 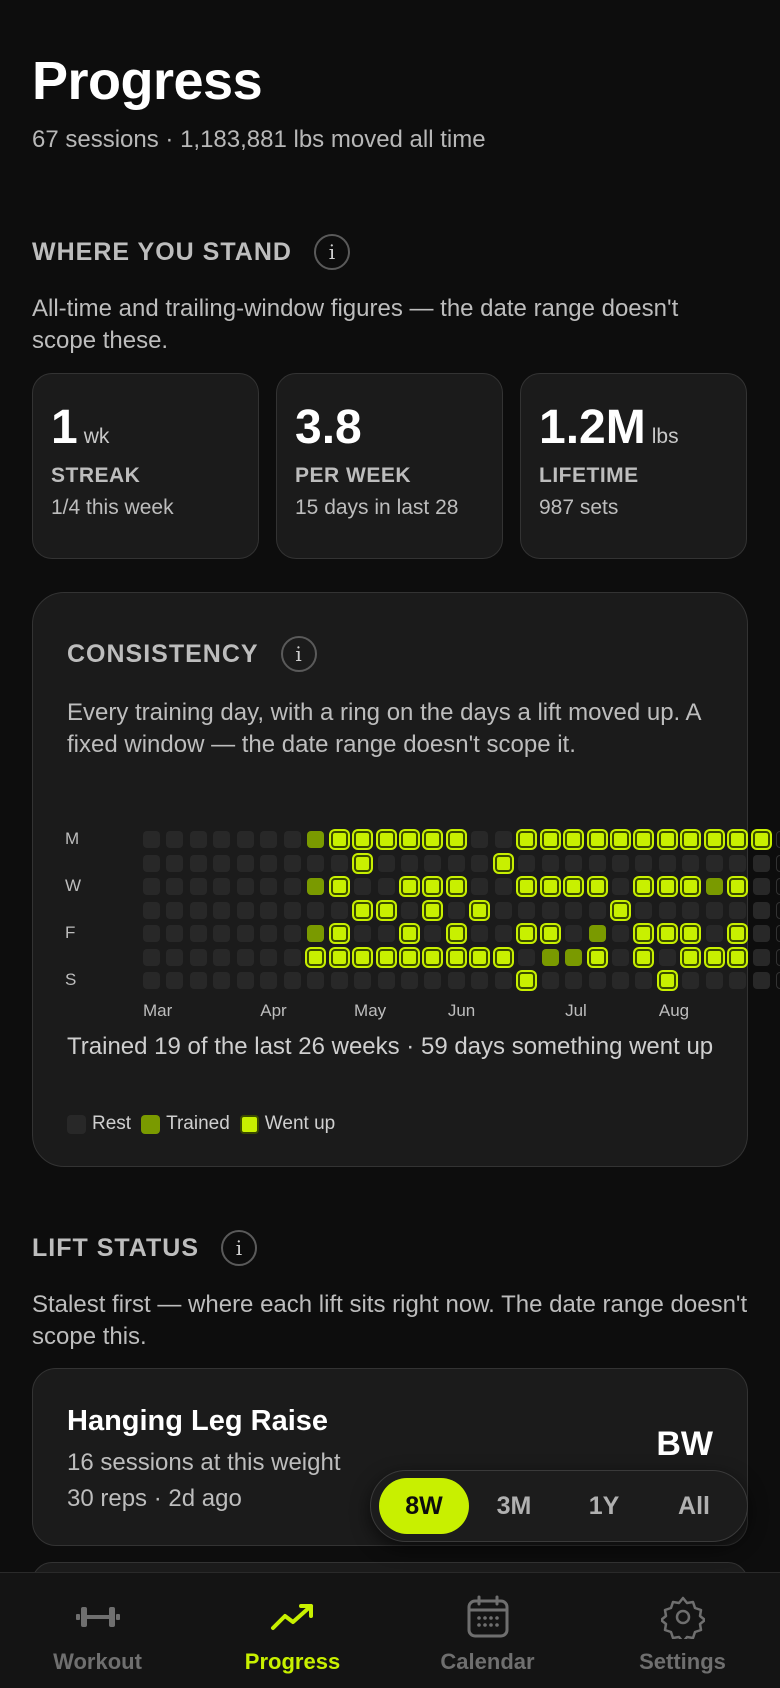 I want to click on next-lift-card, so click(x=390, y=1567).